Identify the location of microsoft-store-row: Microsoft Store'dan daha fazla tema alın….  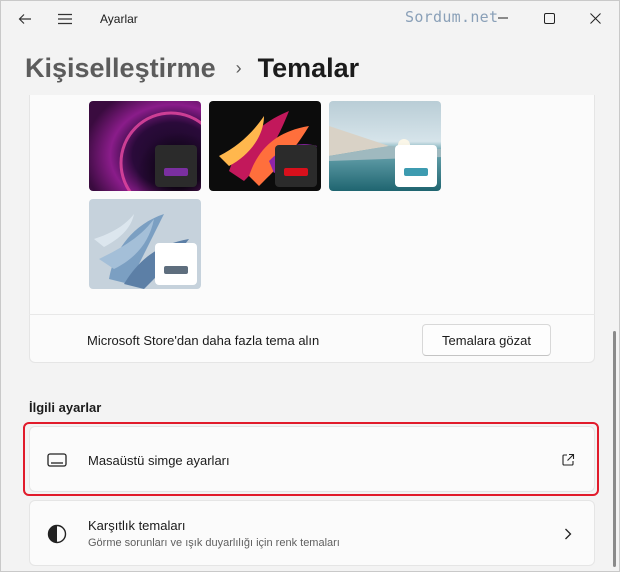
(312, 339).